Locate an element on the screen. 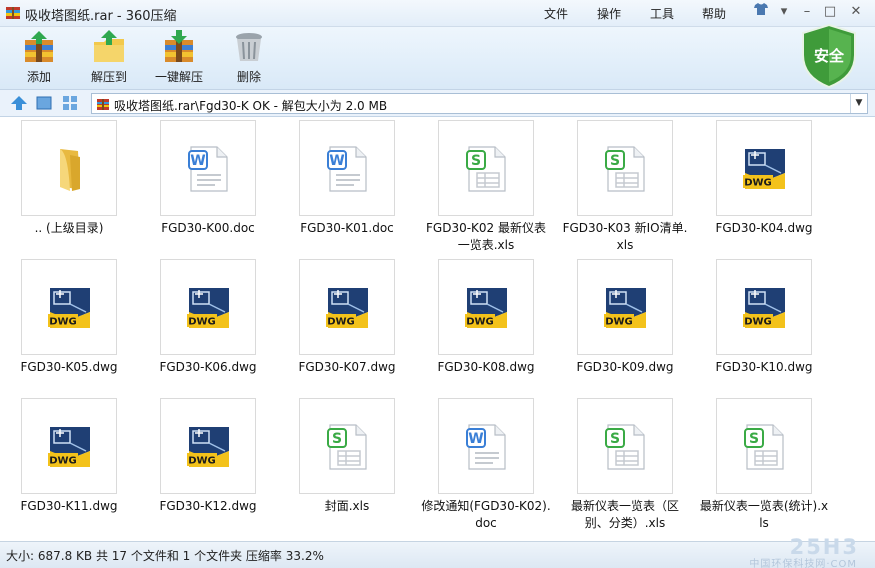 The image size is (875, 568). add-button: 添加 is located at coordinates (39, 59).